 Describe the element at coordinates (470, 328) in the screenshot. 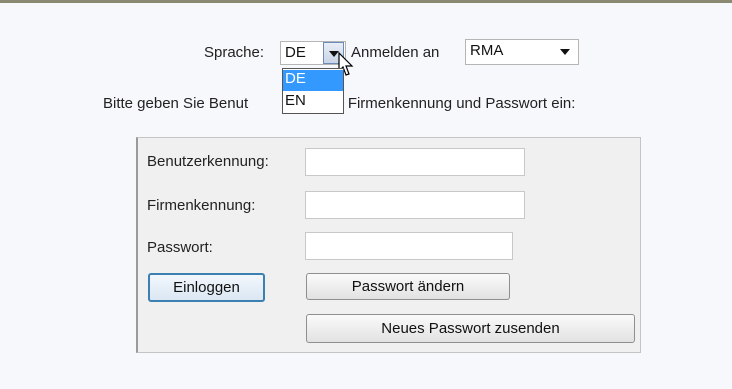

I see `send-new-password-button: Neues Passwort zusenden` at that location.